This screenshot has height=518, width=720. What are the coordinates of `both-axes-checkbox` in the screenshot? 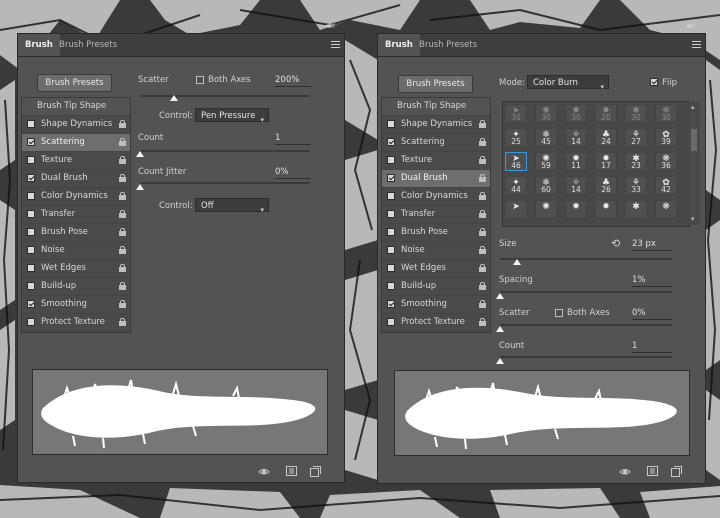 It's located at (200, 80).